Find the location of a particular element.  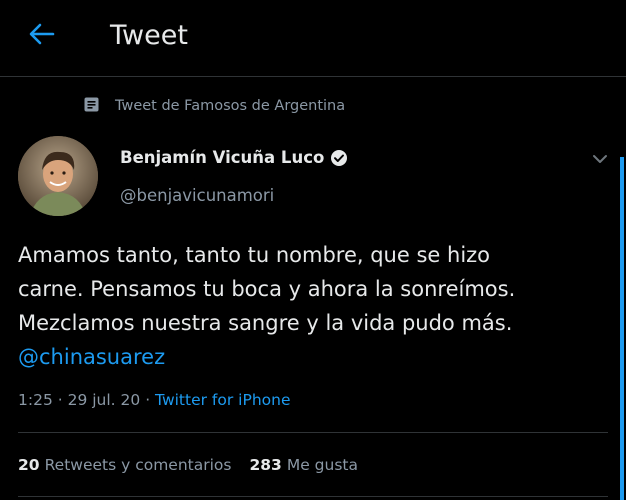

retweets-count: 20 is located at coordinates (29, 465).